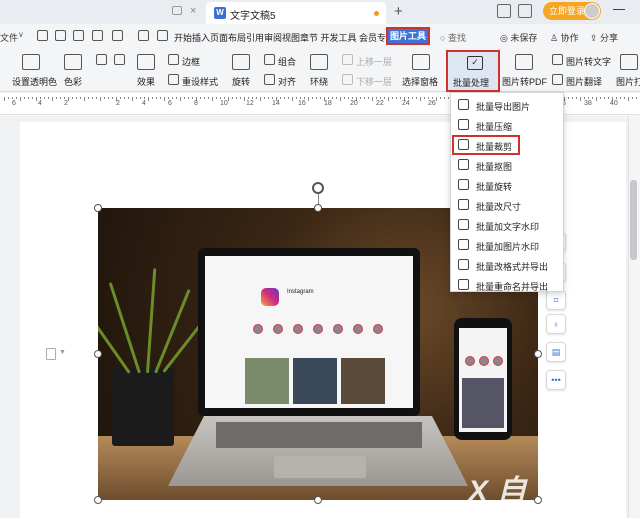 Image resolution: width=640 pixels, height=518 pixels. Describe the element at coordinates (51, 354) in the screenshot. I see `paragraph-marker-icon` at that location.